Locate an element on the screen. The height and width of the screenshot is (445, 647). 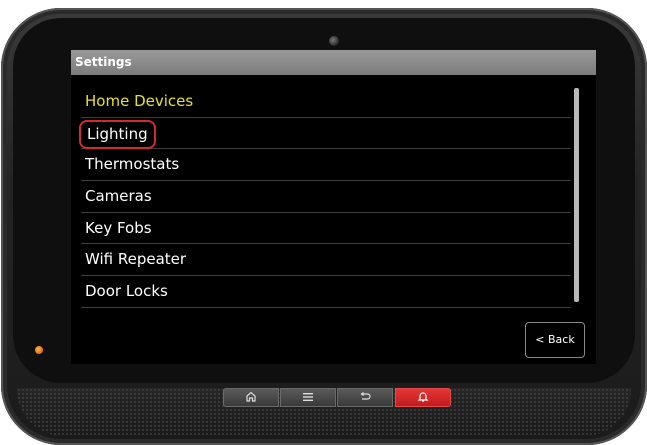
list-item-cameras: Cameras is located at coordinates (326, 197).